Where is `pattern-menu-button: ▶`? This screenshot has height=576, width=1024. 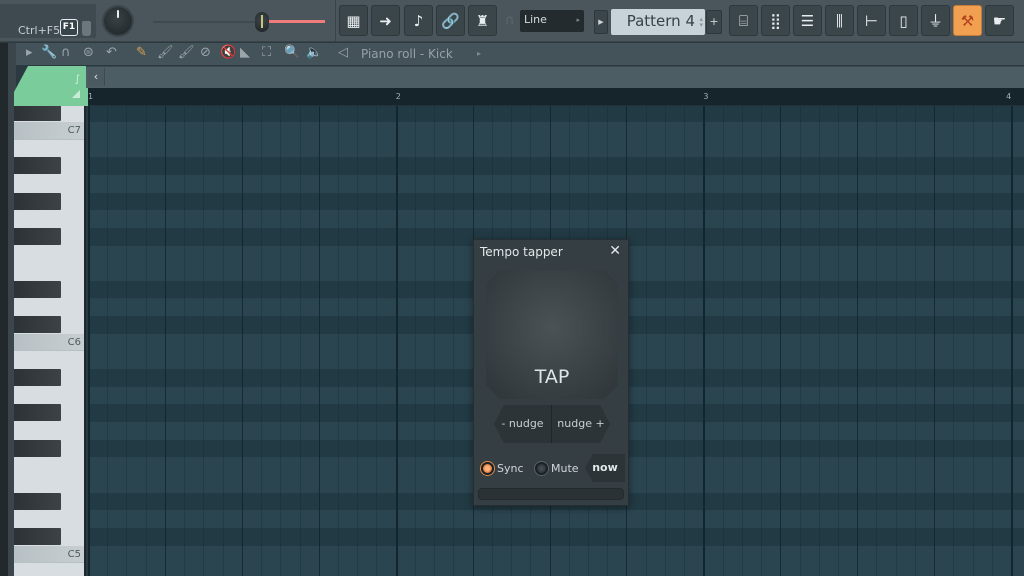 pattern-menu-button: ▶ is located at coordinates (601, 22).